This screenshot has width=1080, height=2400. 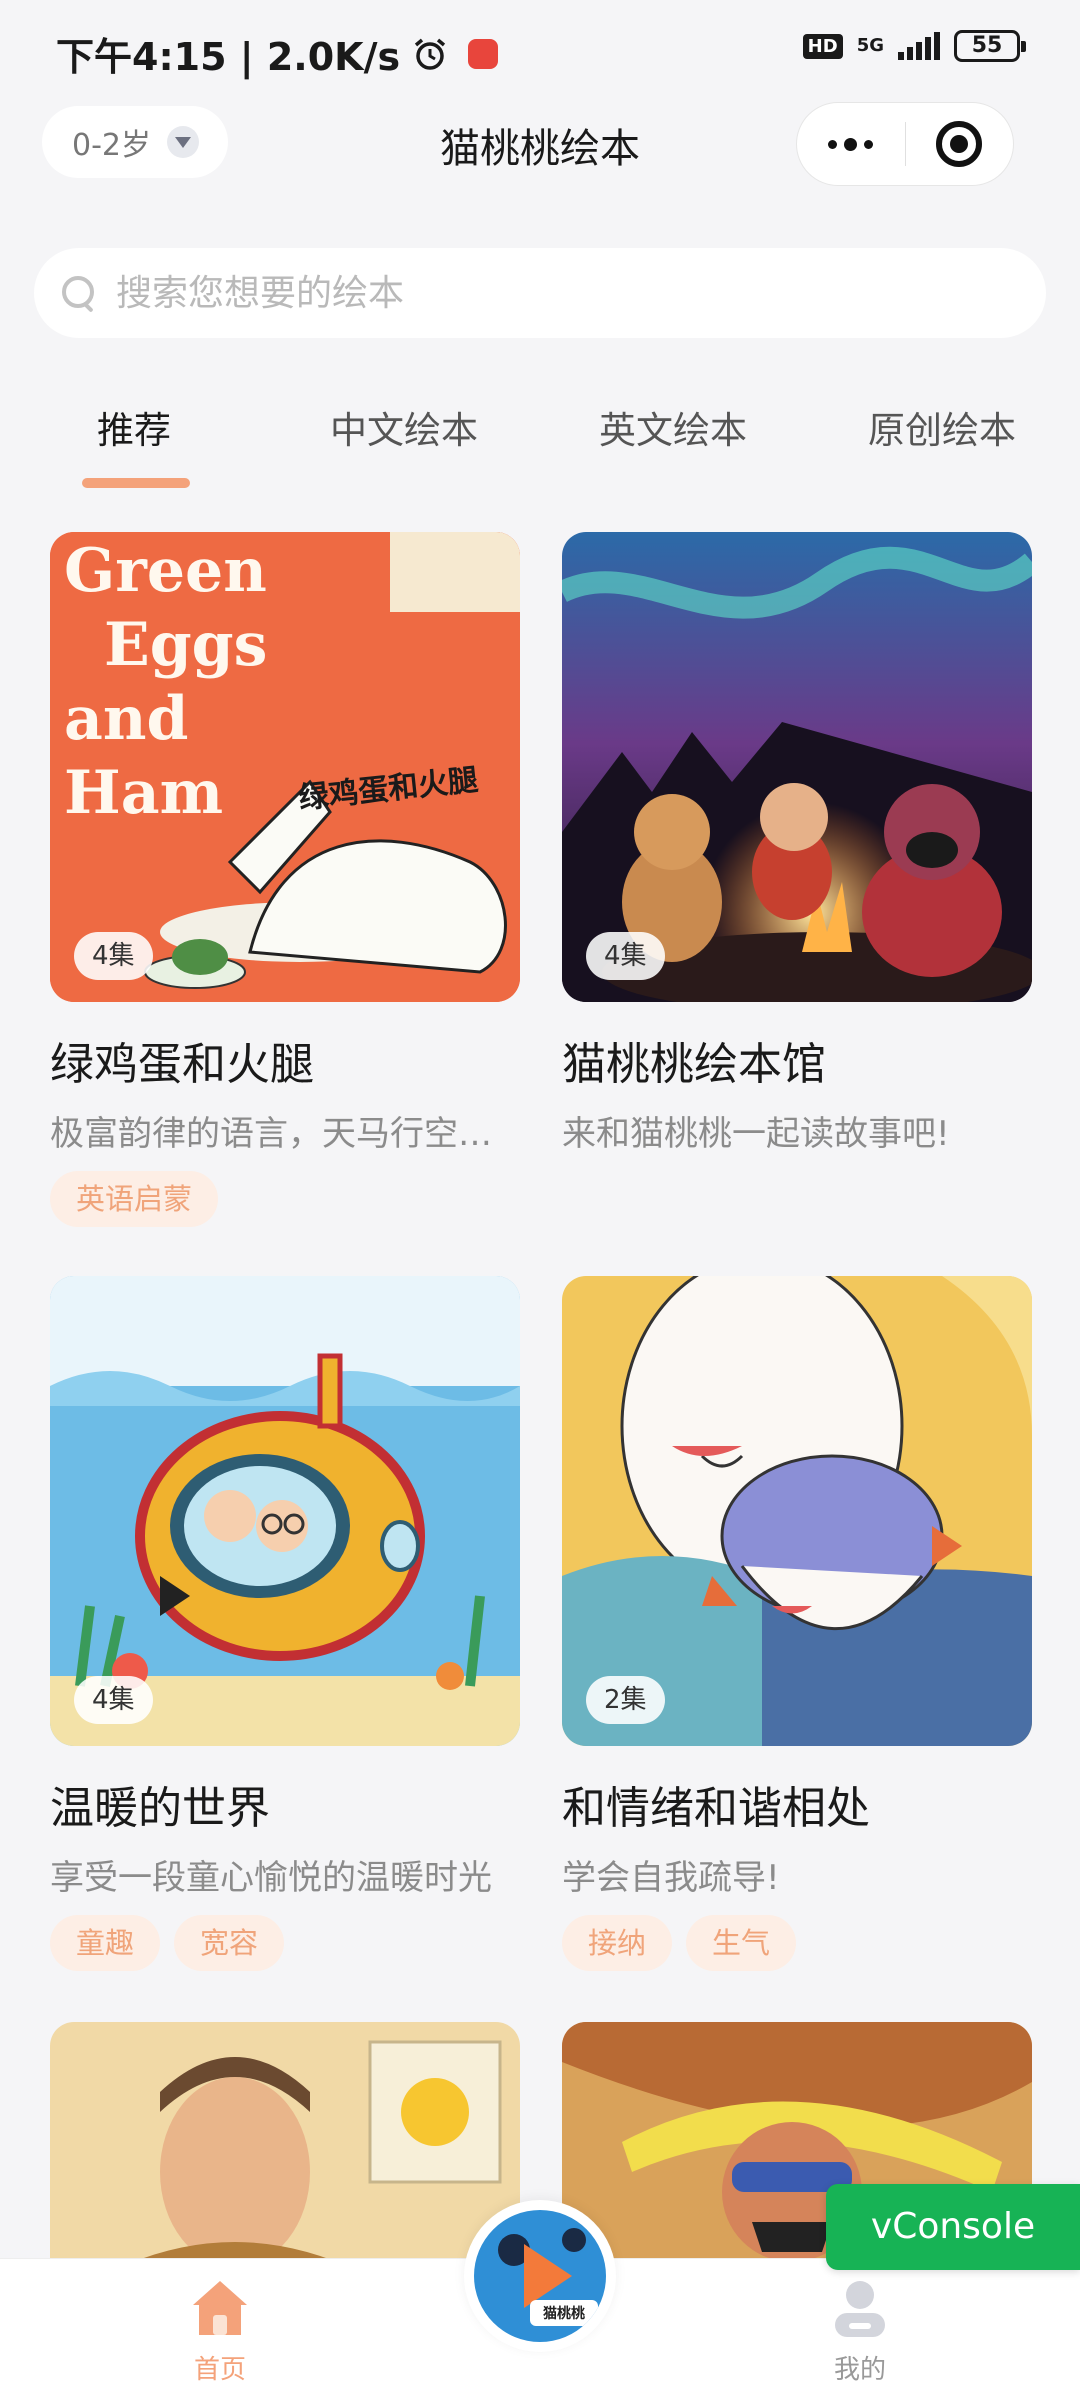 What do you see at coordinates (144, 793) in the screenshot?
I see `cover-word: Ham` at bounding box center [144, 793].